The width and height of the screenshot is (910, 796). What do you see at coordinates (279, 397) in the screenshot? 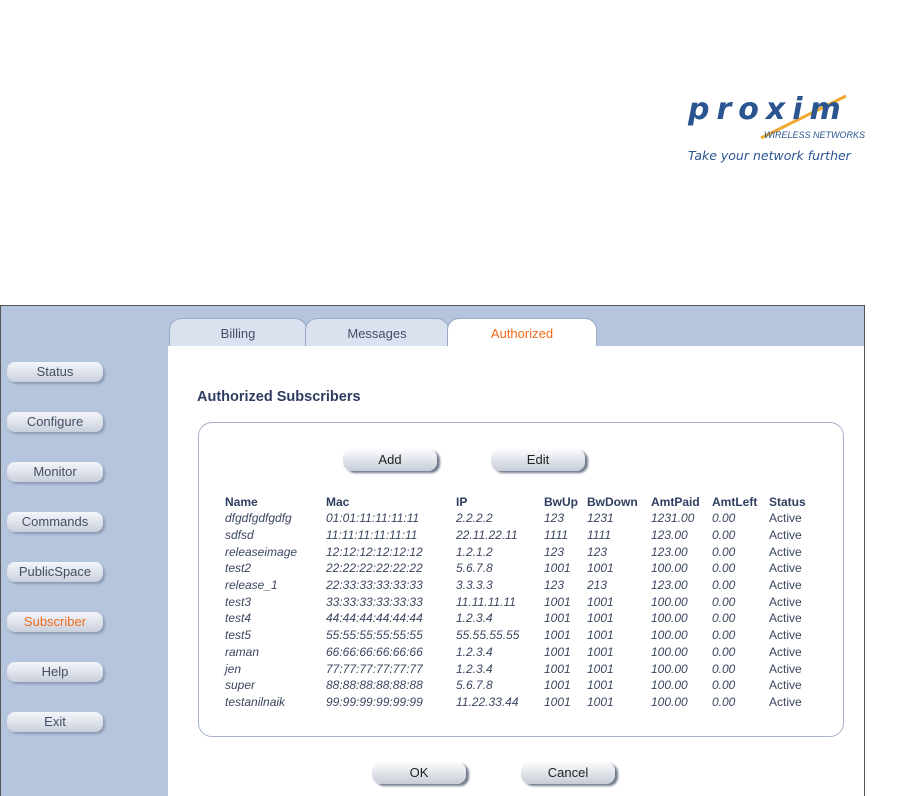
I see `page-title: Authorized Subscribers` at bounding box center [279, 397].